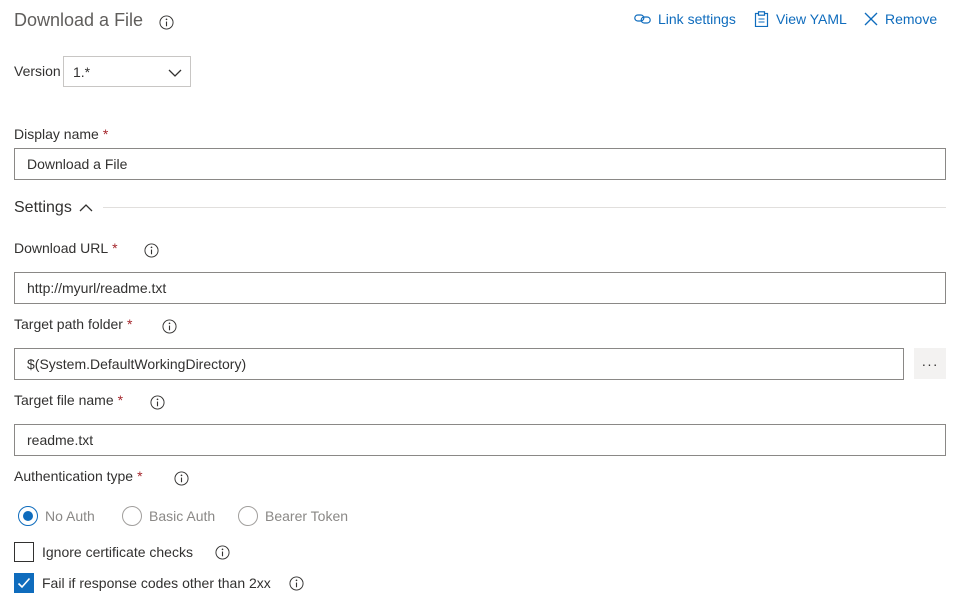  What do you see at coordinates (175, 72) in the screenshot?
I see `chevron-down-icon` at bounding box center [175, 72].